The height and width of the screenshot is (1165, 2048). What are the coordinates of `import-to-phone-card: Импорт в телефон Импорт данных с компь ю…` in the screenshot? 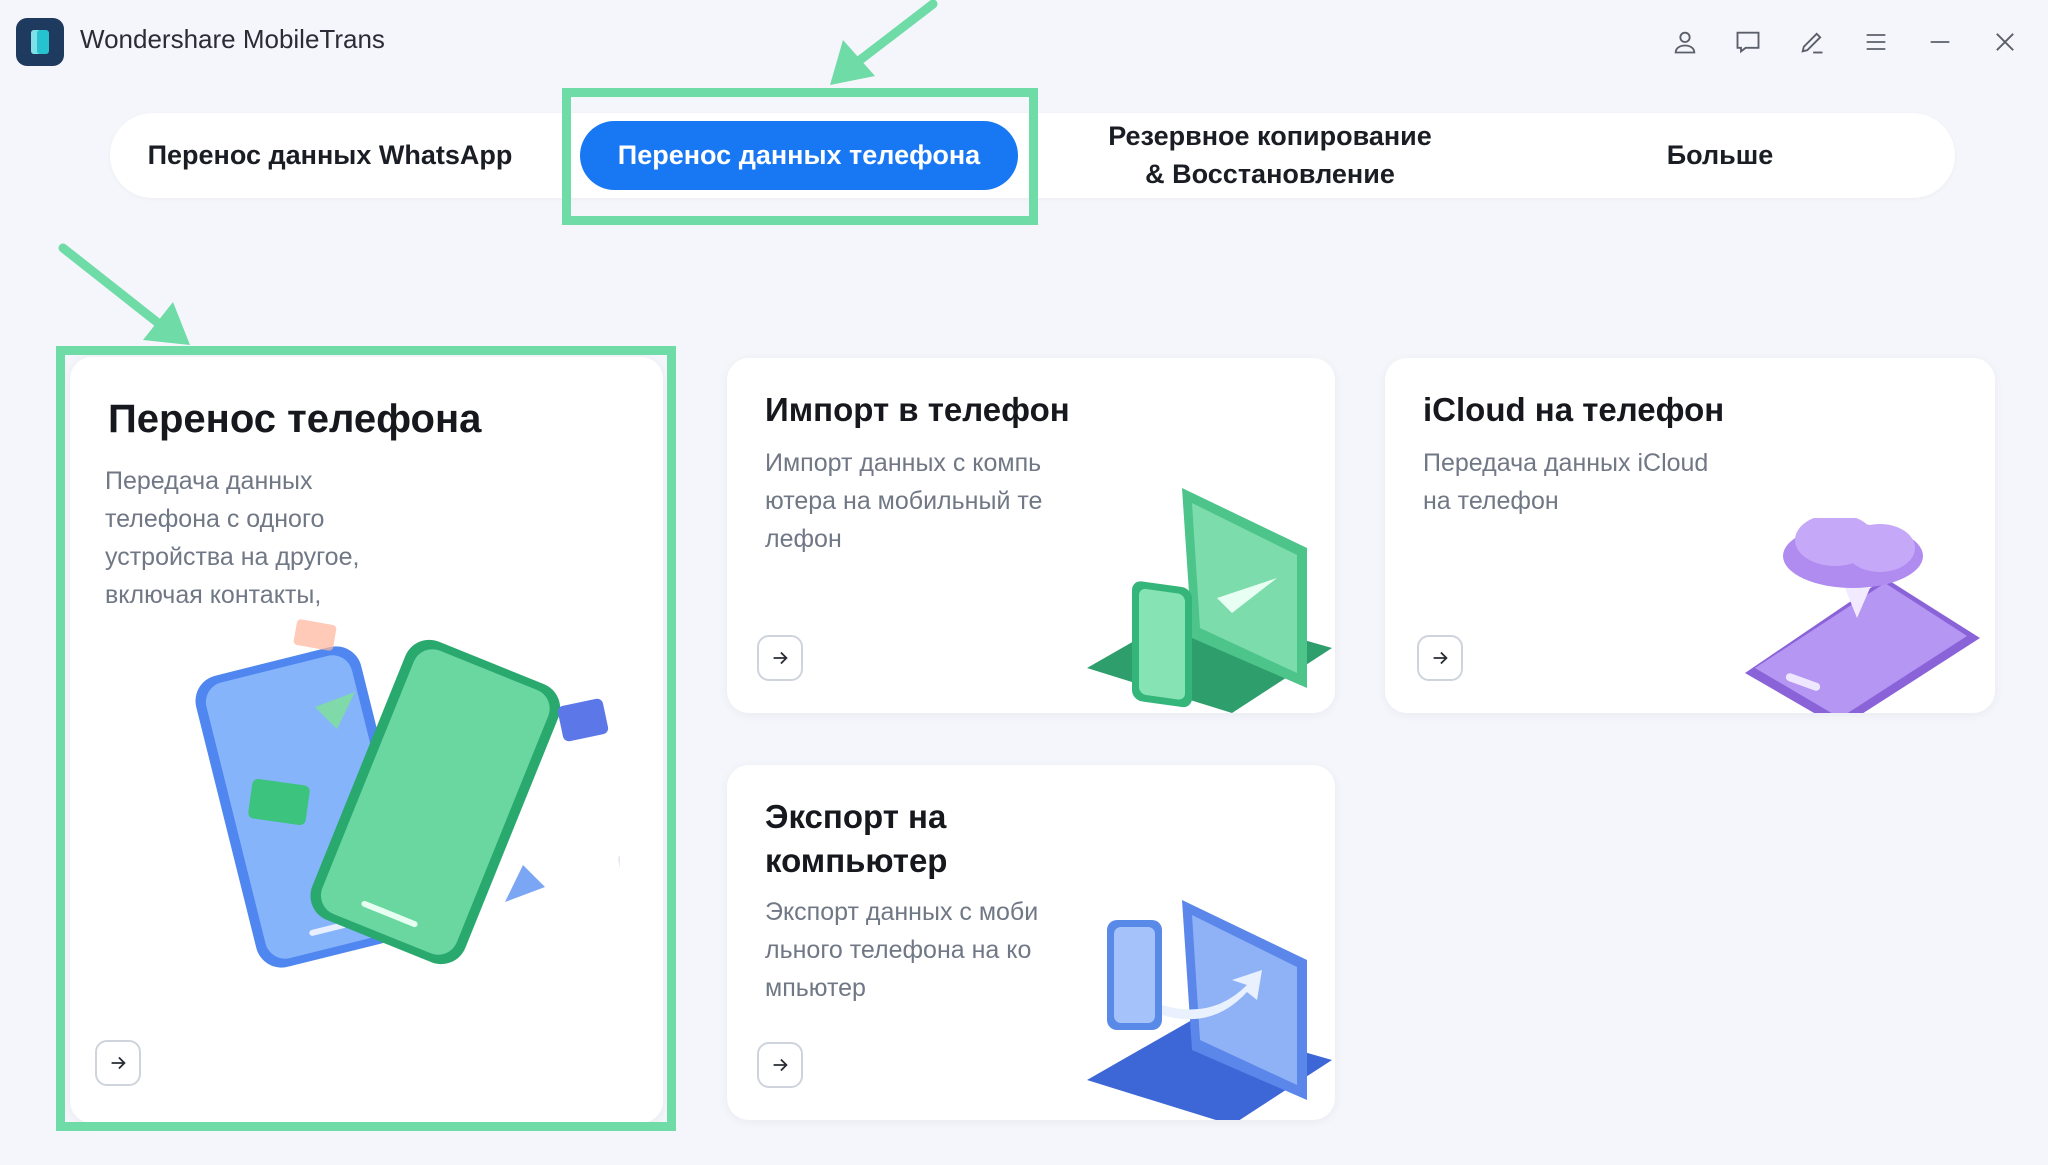 It's located at (1031, 535).